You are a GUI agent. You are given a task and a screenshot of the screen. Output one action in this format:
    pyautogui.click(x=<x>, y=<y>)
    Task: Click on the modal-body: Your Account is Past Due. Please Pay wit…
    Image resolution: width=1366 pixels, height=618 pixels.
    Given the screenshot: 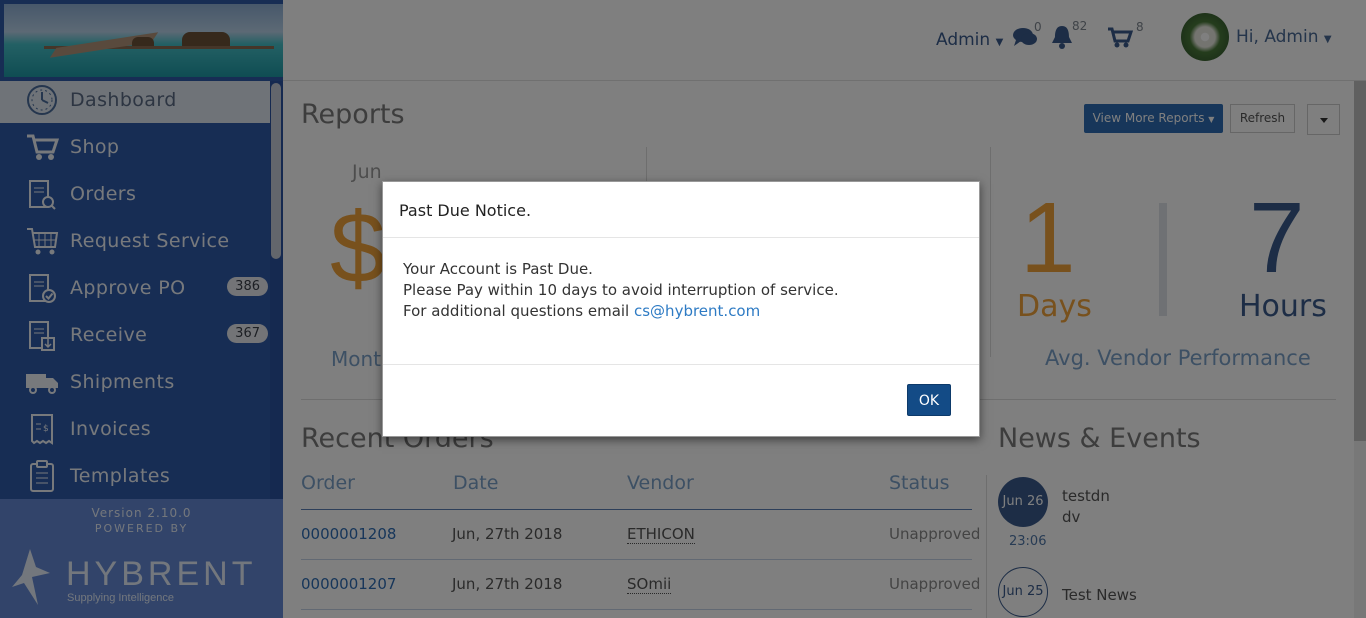 What is the action you would take?
    pyautogui.click(x=621, y=290)
    